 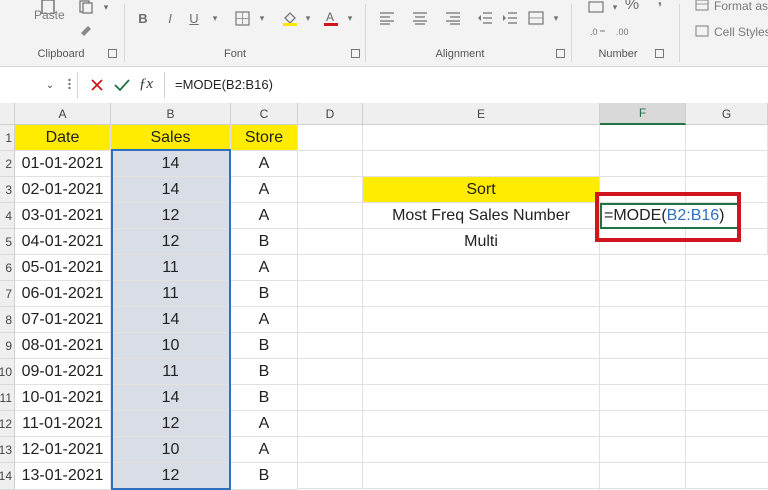 I want to click on date-cell: 13-01-2021, so click(x=63, y=476).